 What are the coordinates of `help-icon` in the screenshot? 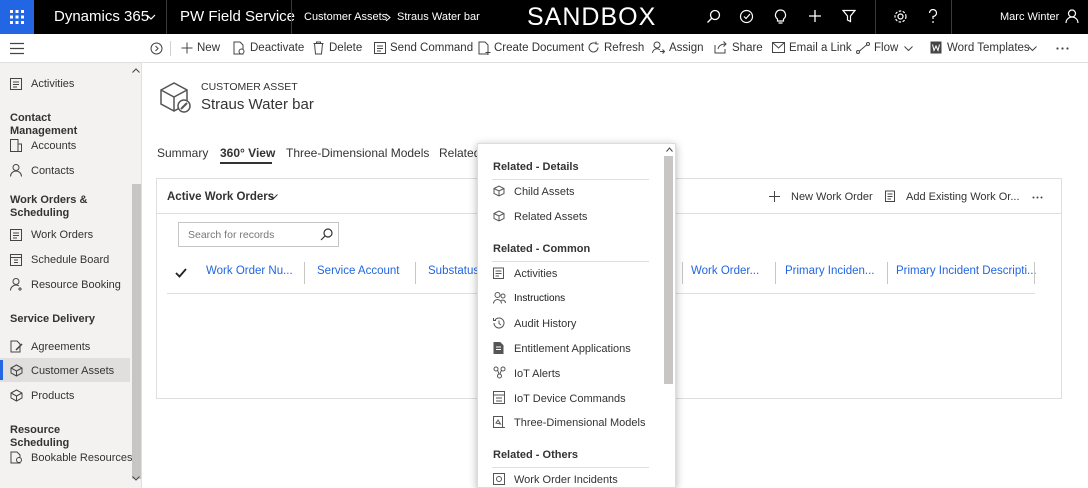 It's located at (933, 16).